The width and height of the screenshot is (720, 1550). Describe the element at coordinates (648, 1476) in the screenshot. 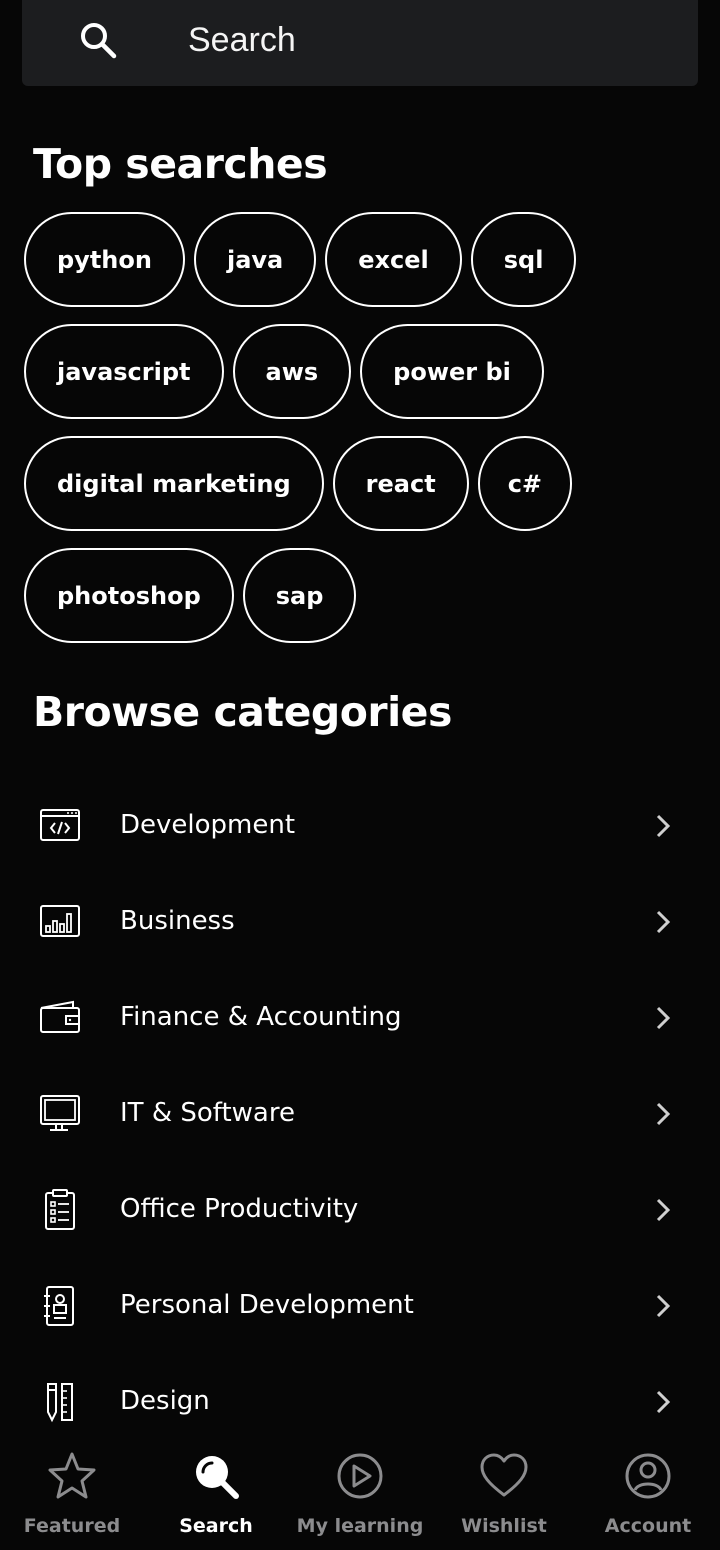

I see `user-circle-icon` at that location.